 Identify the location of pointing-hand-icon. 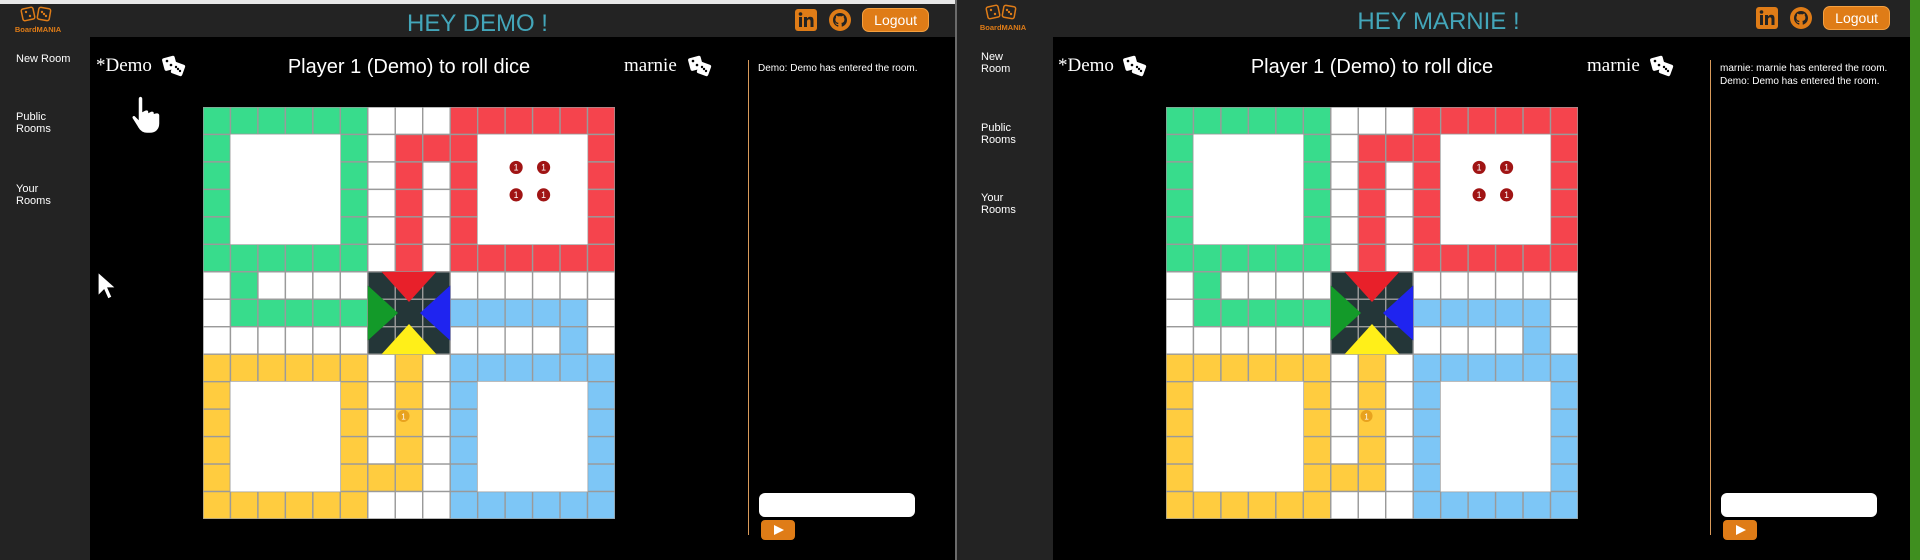
(148, 114).